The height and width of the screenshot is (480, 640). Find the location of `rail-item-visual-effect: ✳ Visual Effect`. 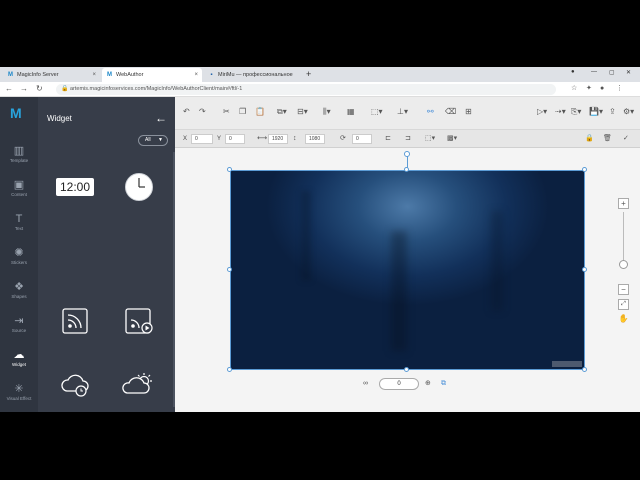

rail-item-visual-effect: ✳ Visual Effect is located at coordinates (19, 396).